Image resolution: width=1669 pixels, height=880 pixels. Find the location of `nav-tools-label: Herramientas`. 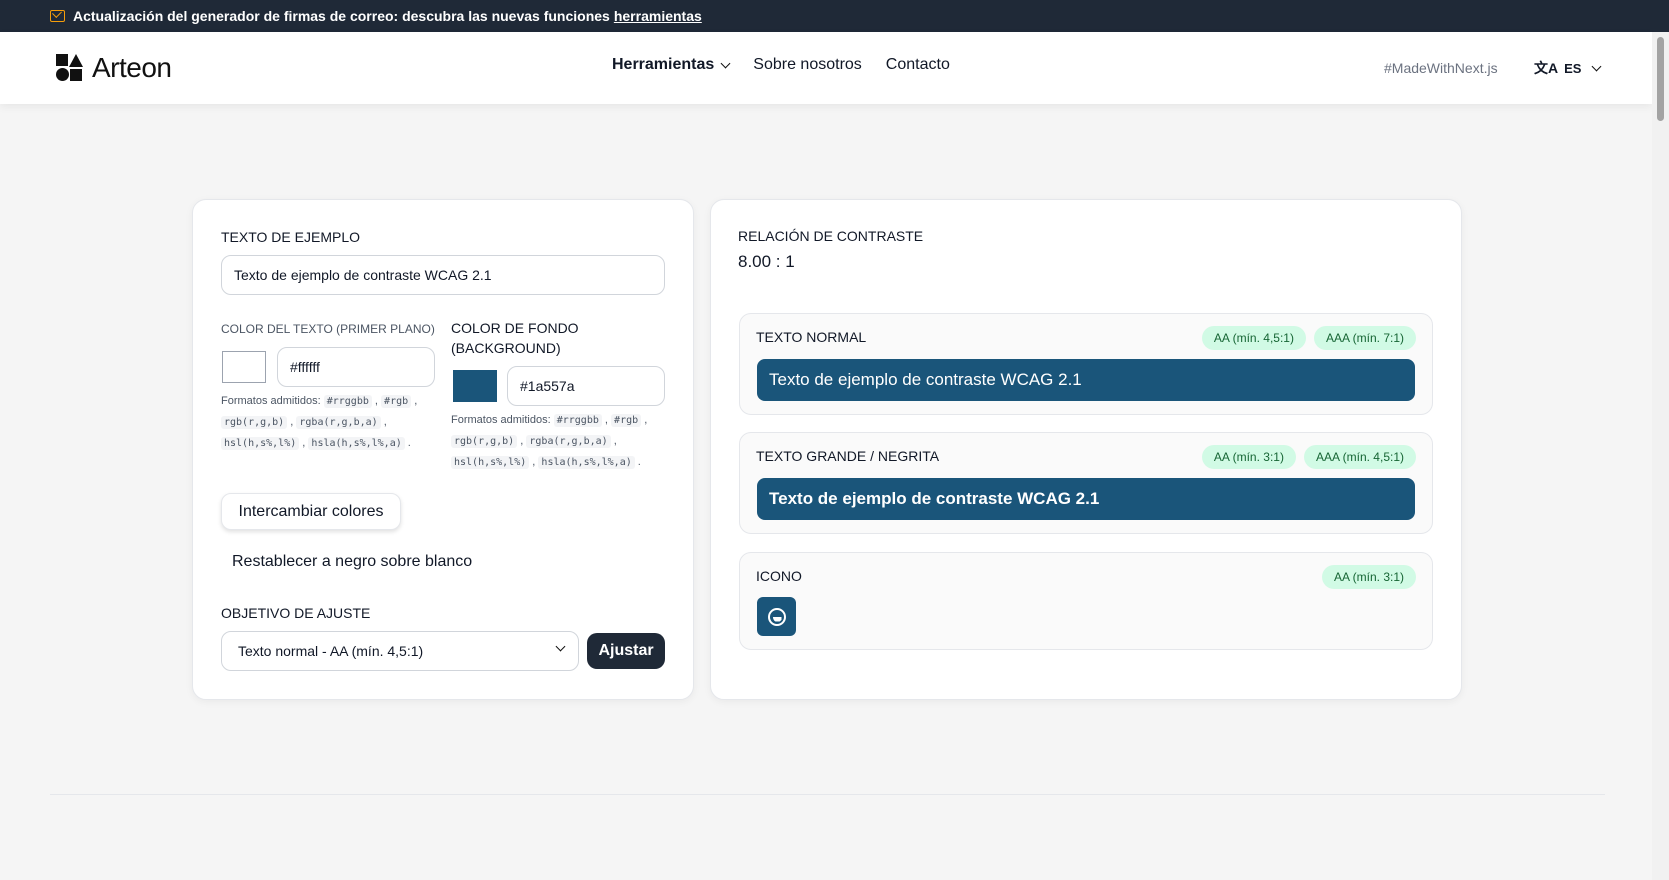

nav-tools-label: Herramientas is located at coordinates (663, 64).